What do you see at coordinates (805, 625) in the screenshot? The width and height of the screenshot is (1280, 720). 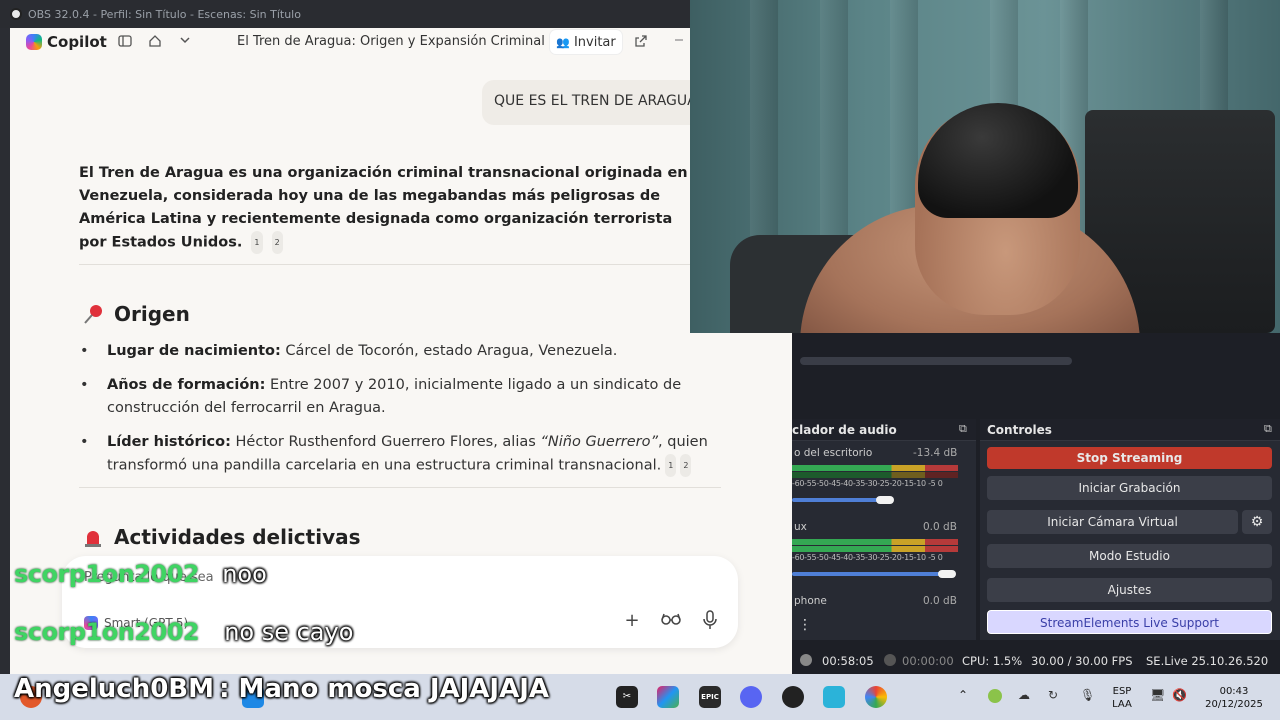 I see `more-options-icon: ⋮` at bounding box center [805, 625].